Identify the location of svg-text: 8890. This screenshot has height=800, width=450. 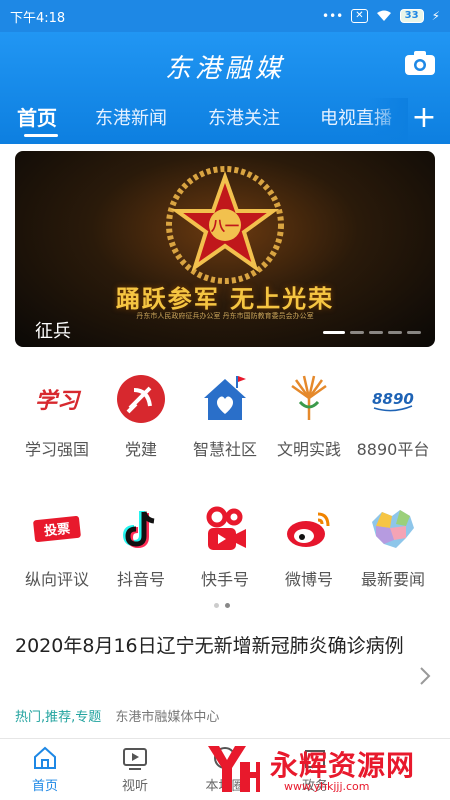
(393, 399).